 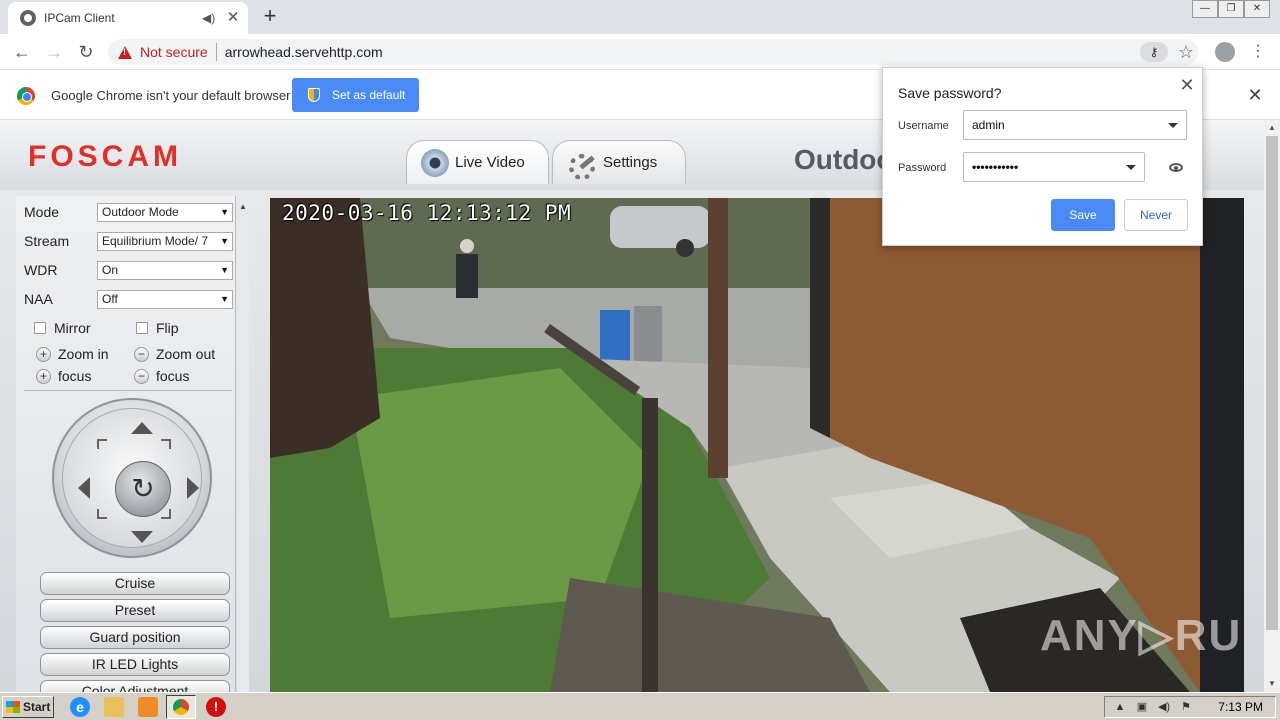 What do you see at coordinates (209, 18) in the screenshot?
I see `speaker-icon: ◀)` at bounding box center [209, 18].